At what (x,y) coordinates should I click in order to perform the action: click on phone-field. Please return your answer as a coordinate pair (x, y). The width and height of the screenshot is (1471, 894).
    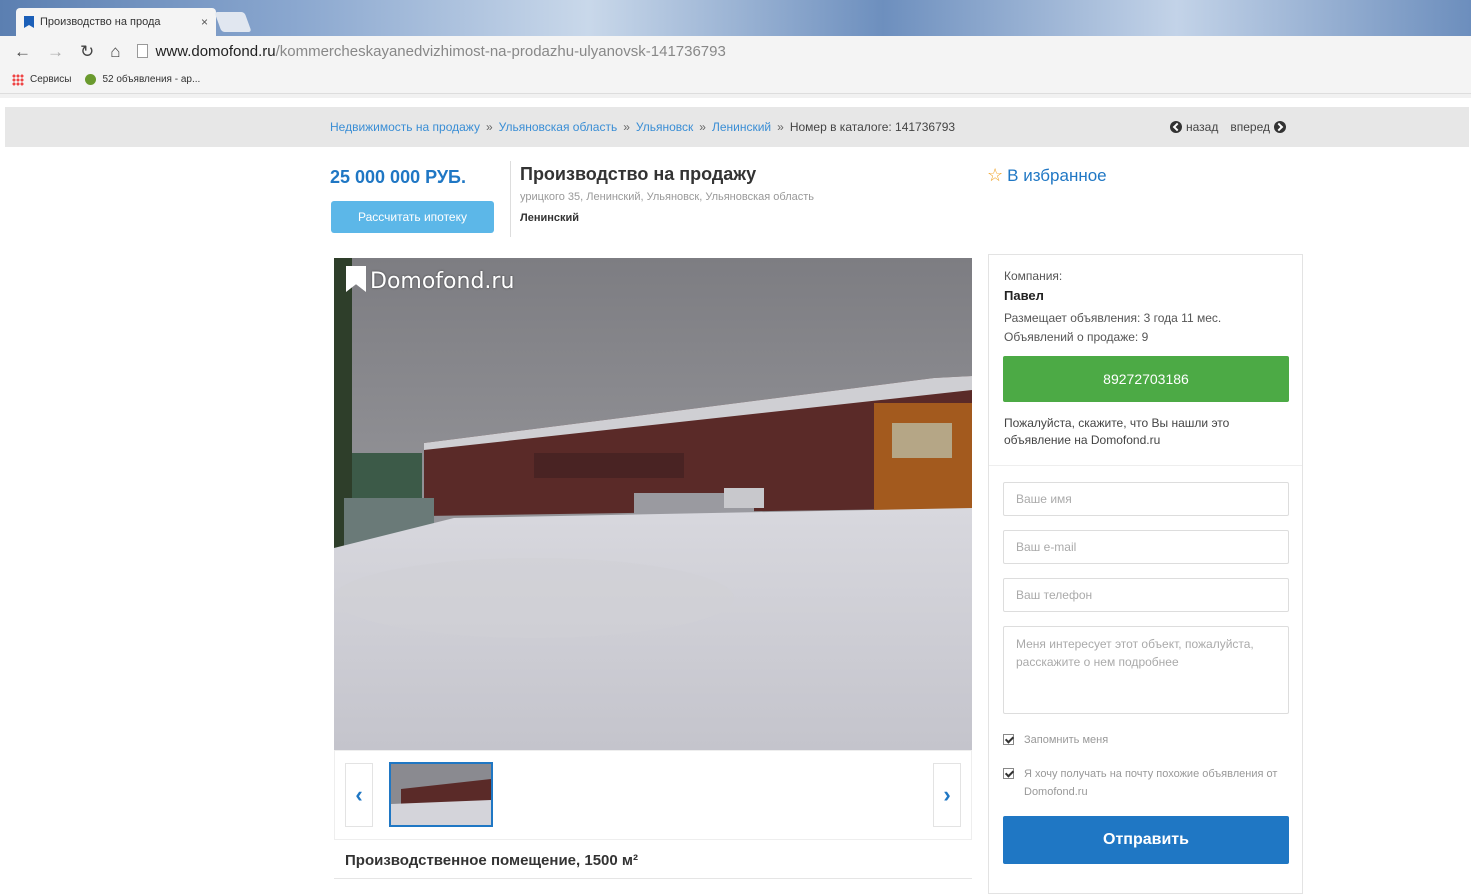
    Looking at the image, I should click on (1146, 595).